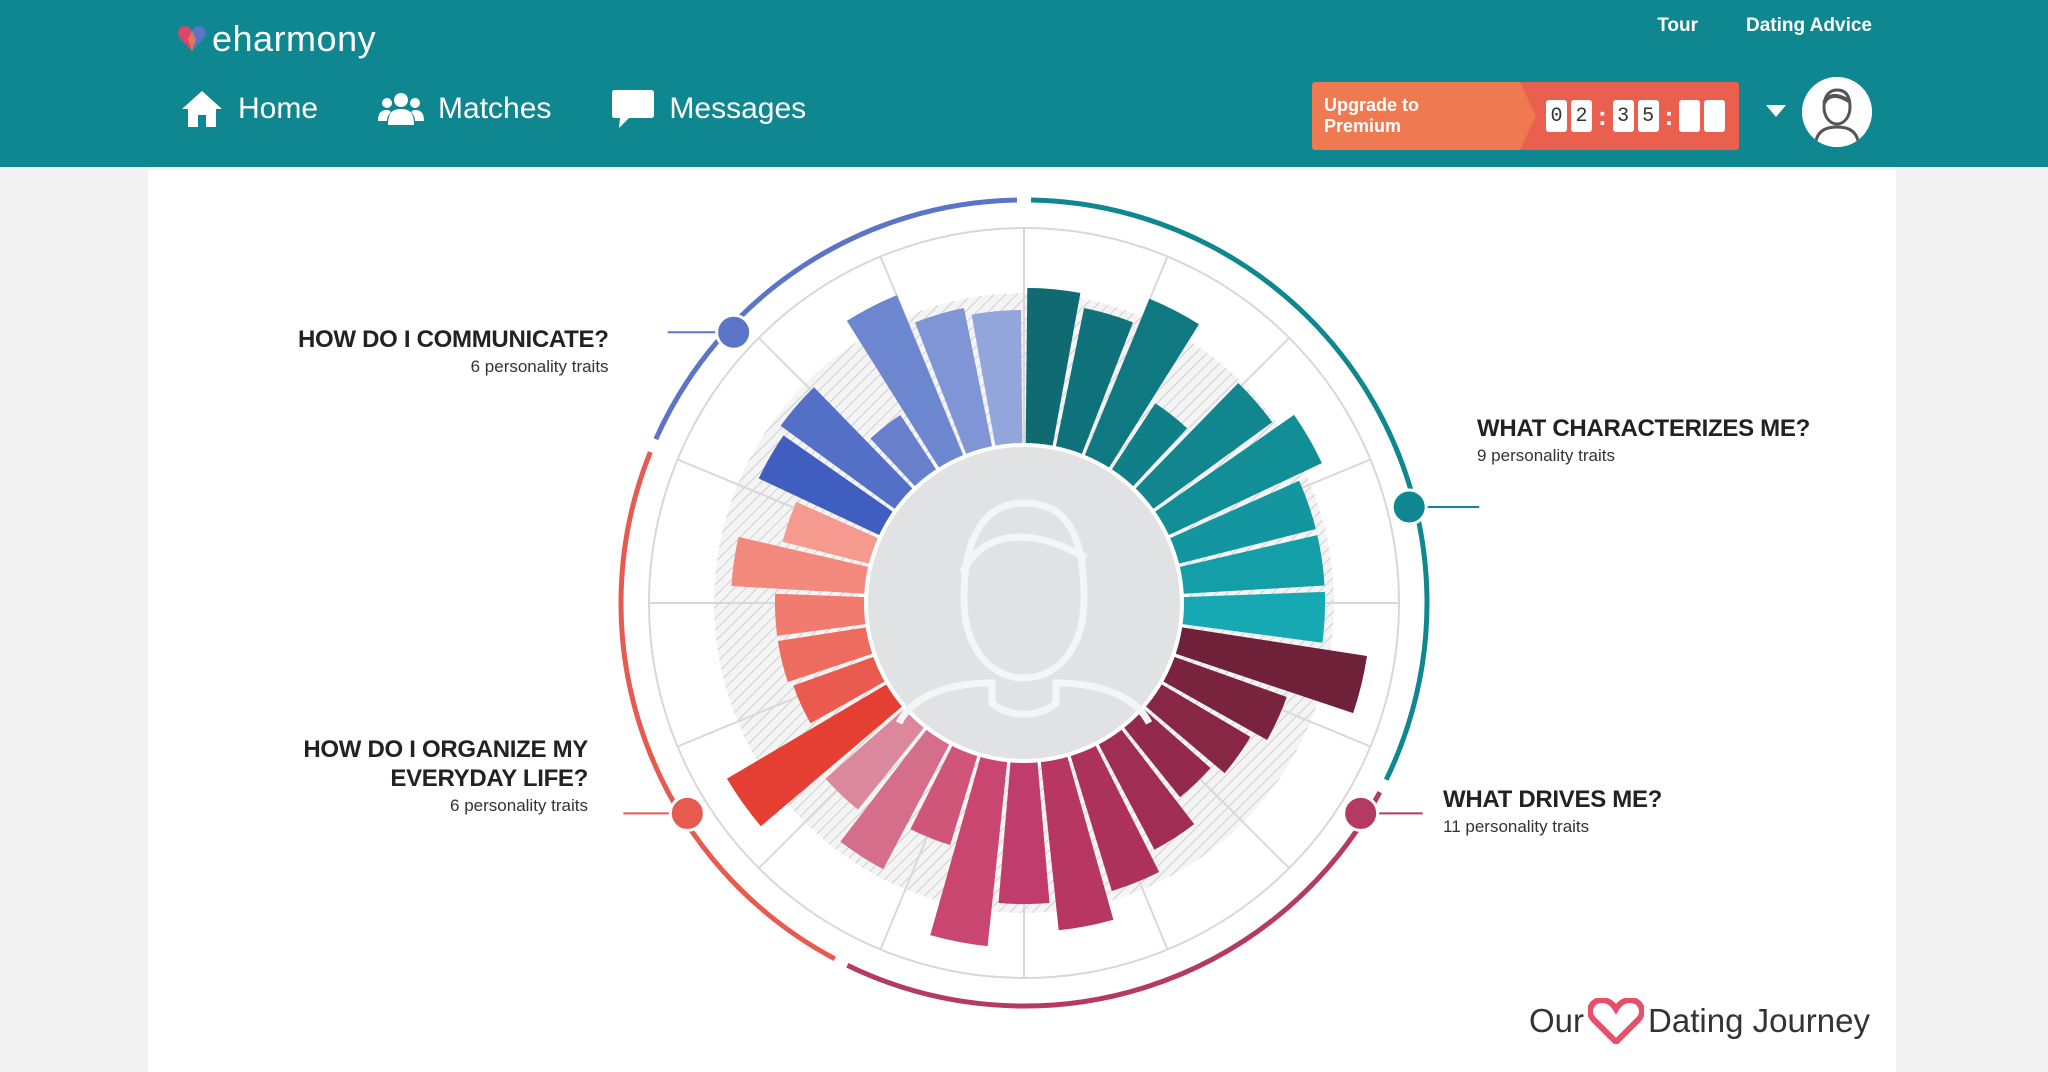  I want to click on watermark: Our Dating Journey, so click(1699, 1021).